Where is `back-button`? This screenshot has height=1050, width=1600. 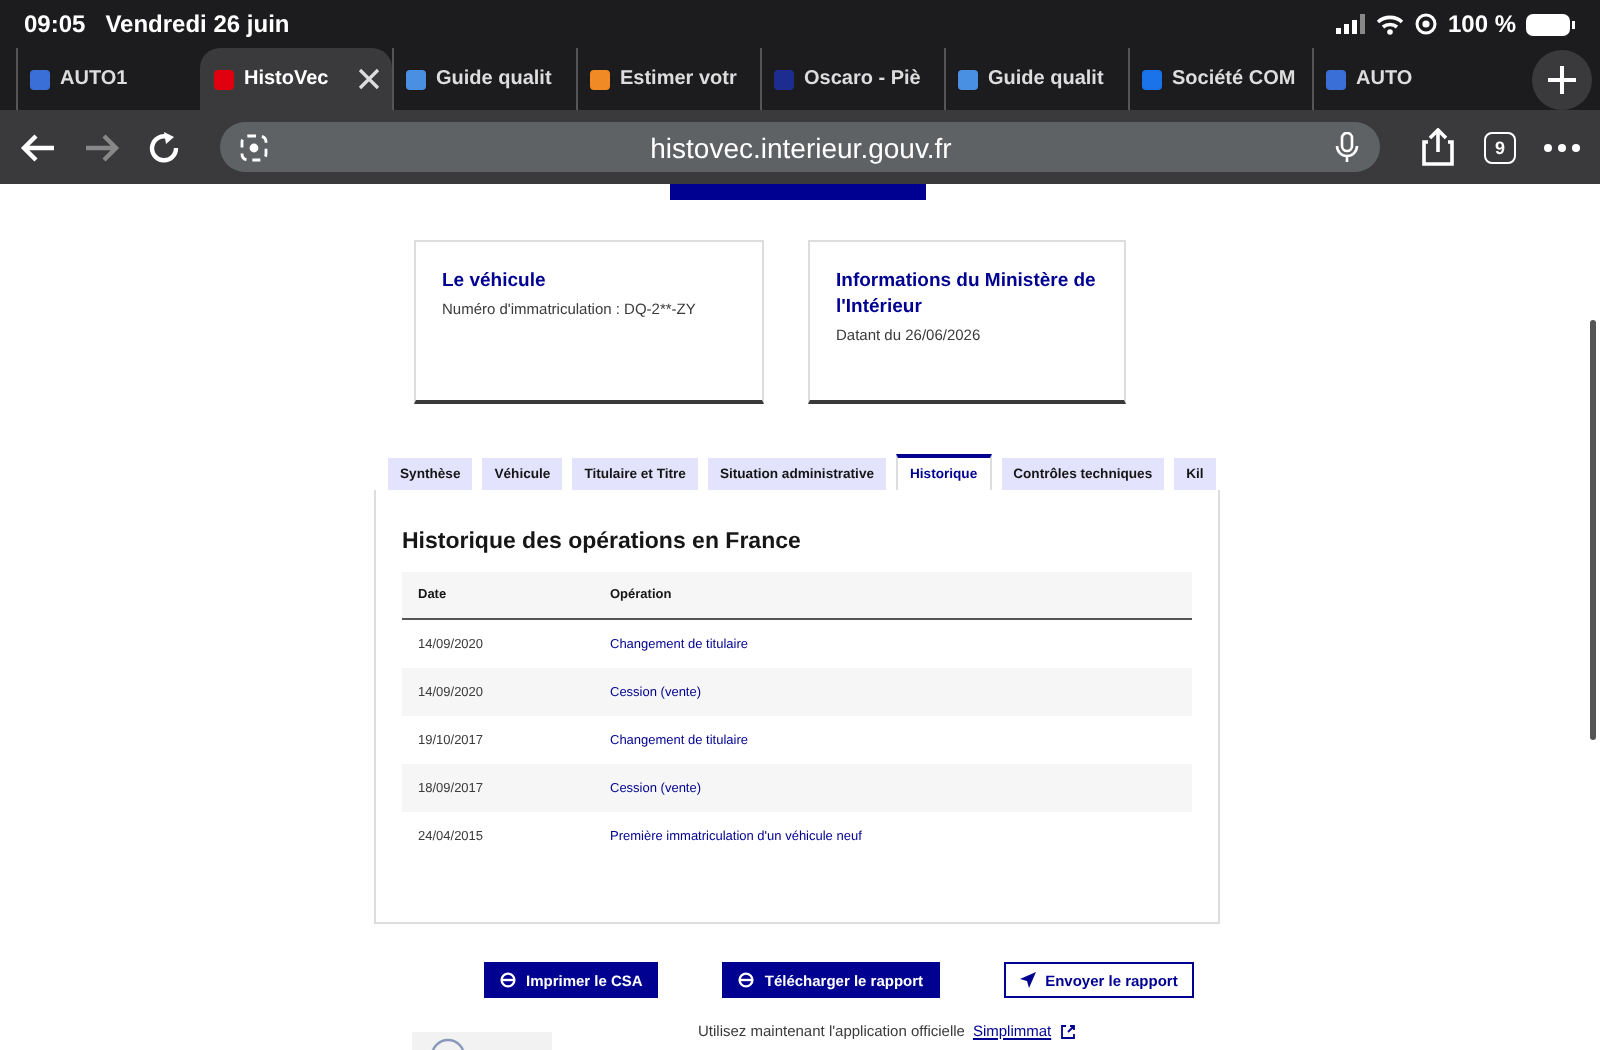 back-button is located at coordinates (38, 147).